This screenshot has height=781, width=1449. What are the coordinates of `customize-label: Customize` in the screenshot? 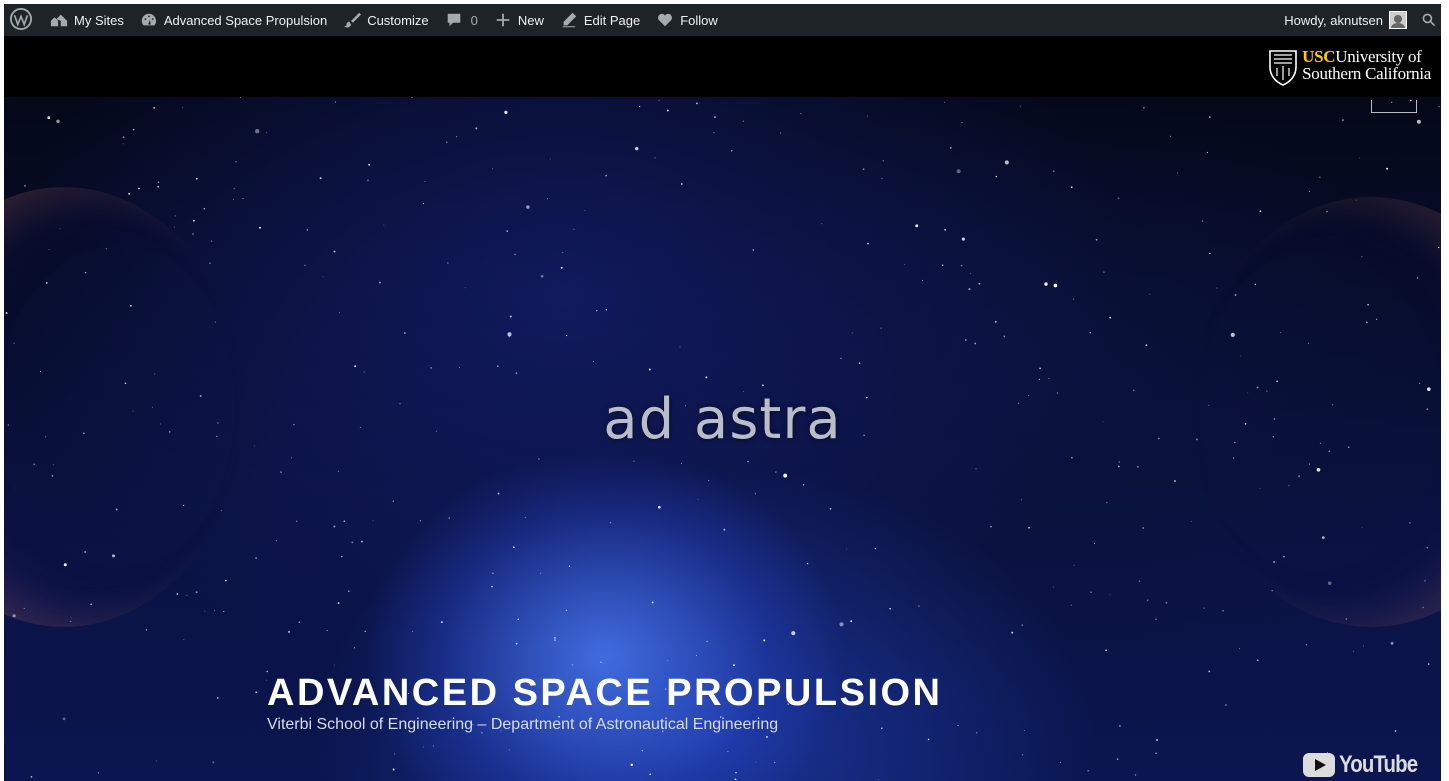 It's located at (398, 20).